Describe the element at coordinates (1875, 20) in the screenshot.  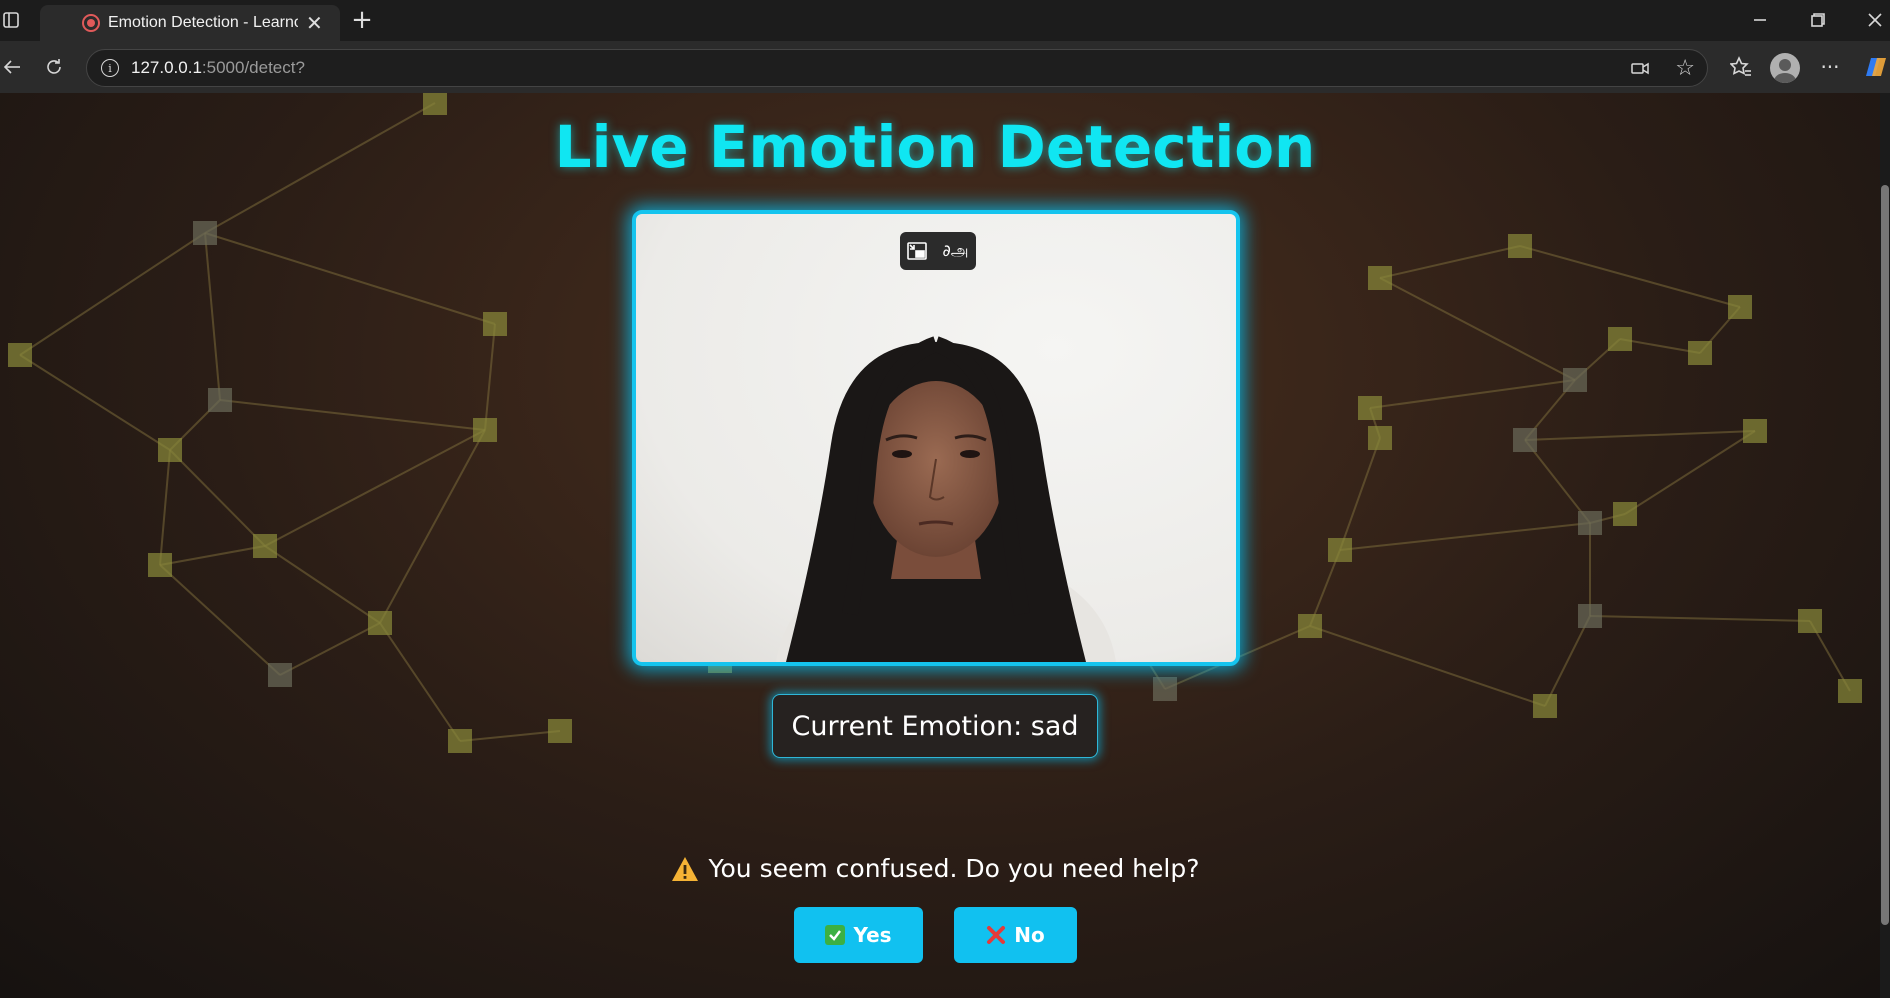
I see `window-close-icon` at that location.